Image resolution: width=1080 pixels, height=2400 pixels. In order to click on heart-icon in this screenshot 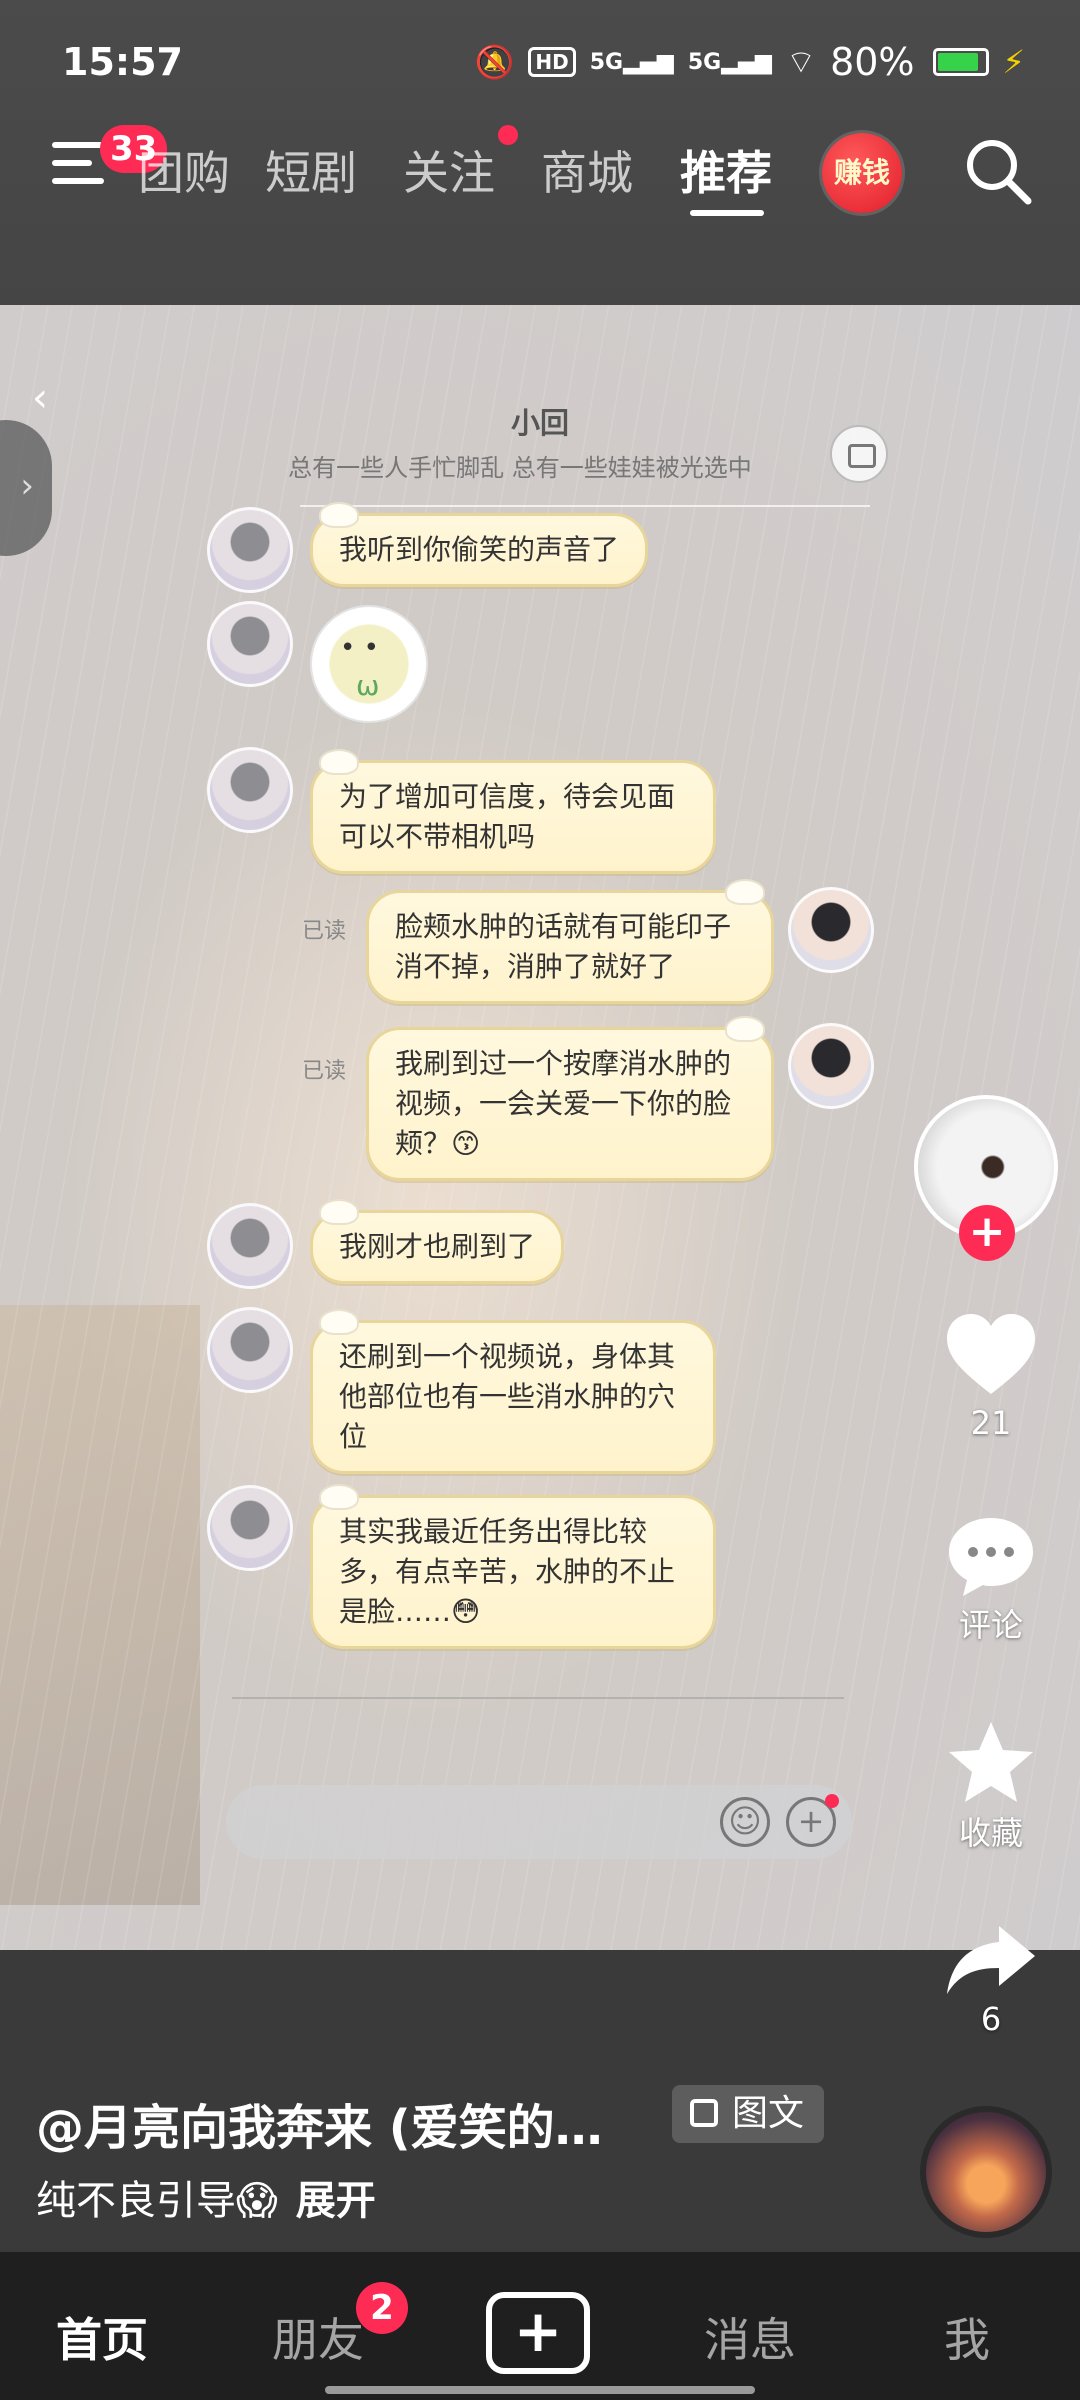, I will do `click(991, 1354)`.